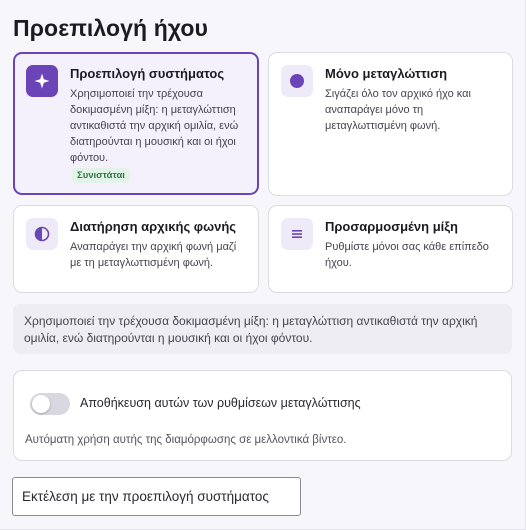 The width and height of the screenshot is (526, 530). What do you see at coordinates (153, 226) in the screenshot?
I see `option-title: Διατήρηση αρχικής φωνής` at bounding box center [153, 226].